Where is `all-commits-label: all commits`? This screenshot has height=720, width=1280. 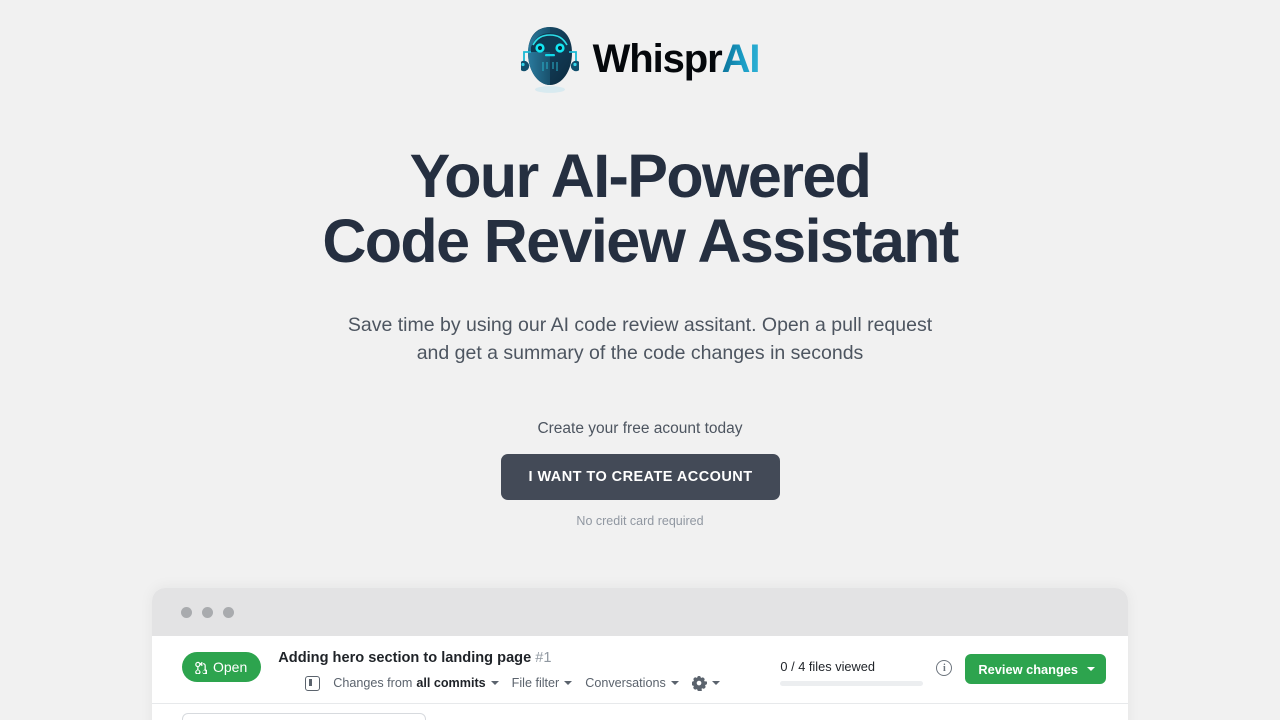
all-commits-label: all commits is located at coordinates (451, 682).